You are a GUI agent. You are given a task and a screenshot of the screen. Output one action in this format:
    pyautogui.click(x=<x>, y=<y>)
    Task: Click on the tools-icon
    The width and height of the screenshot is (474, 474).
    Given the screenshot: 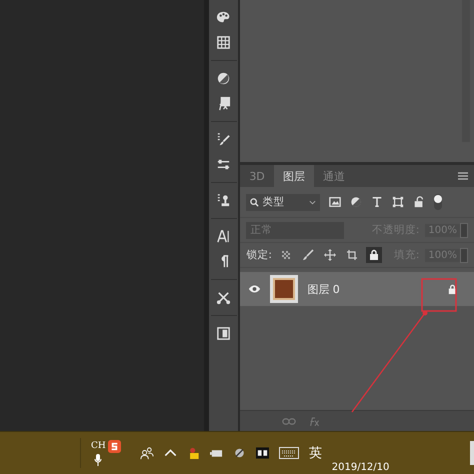 What is the action you would take?
    pyautogui.click(x=224, y=297)
    